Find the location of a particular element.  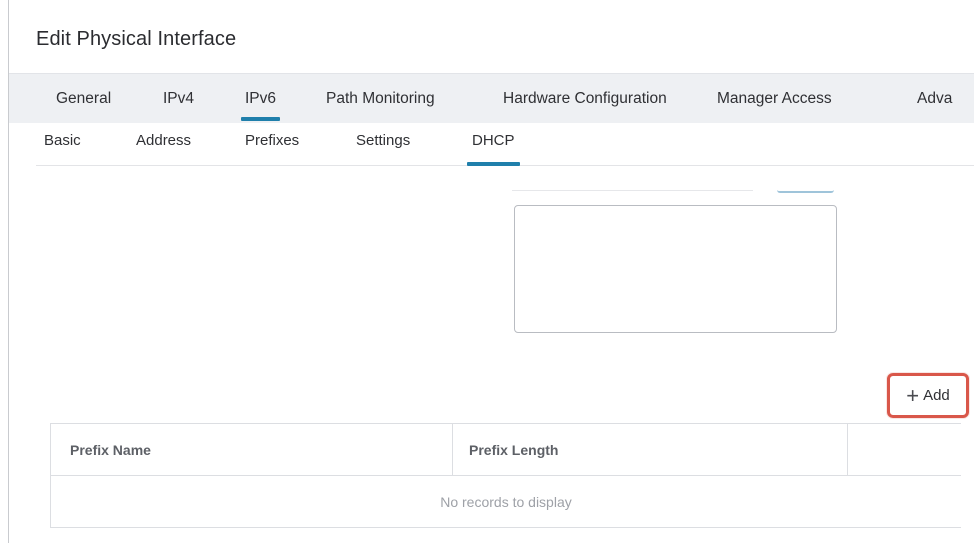

tab-label: Path Monitoring is located at coordinates (380, 98).